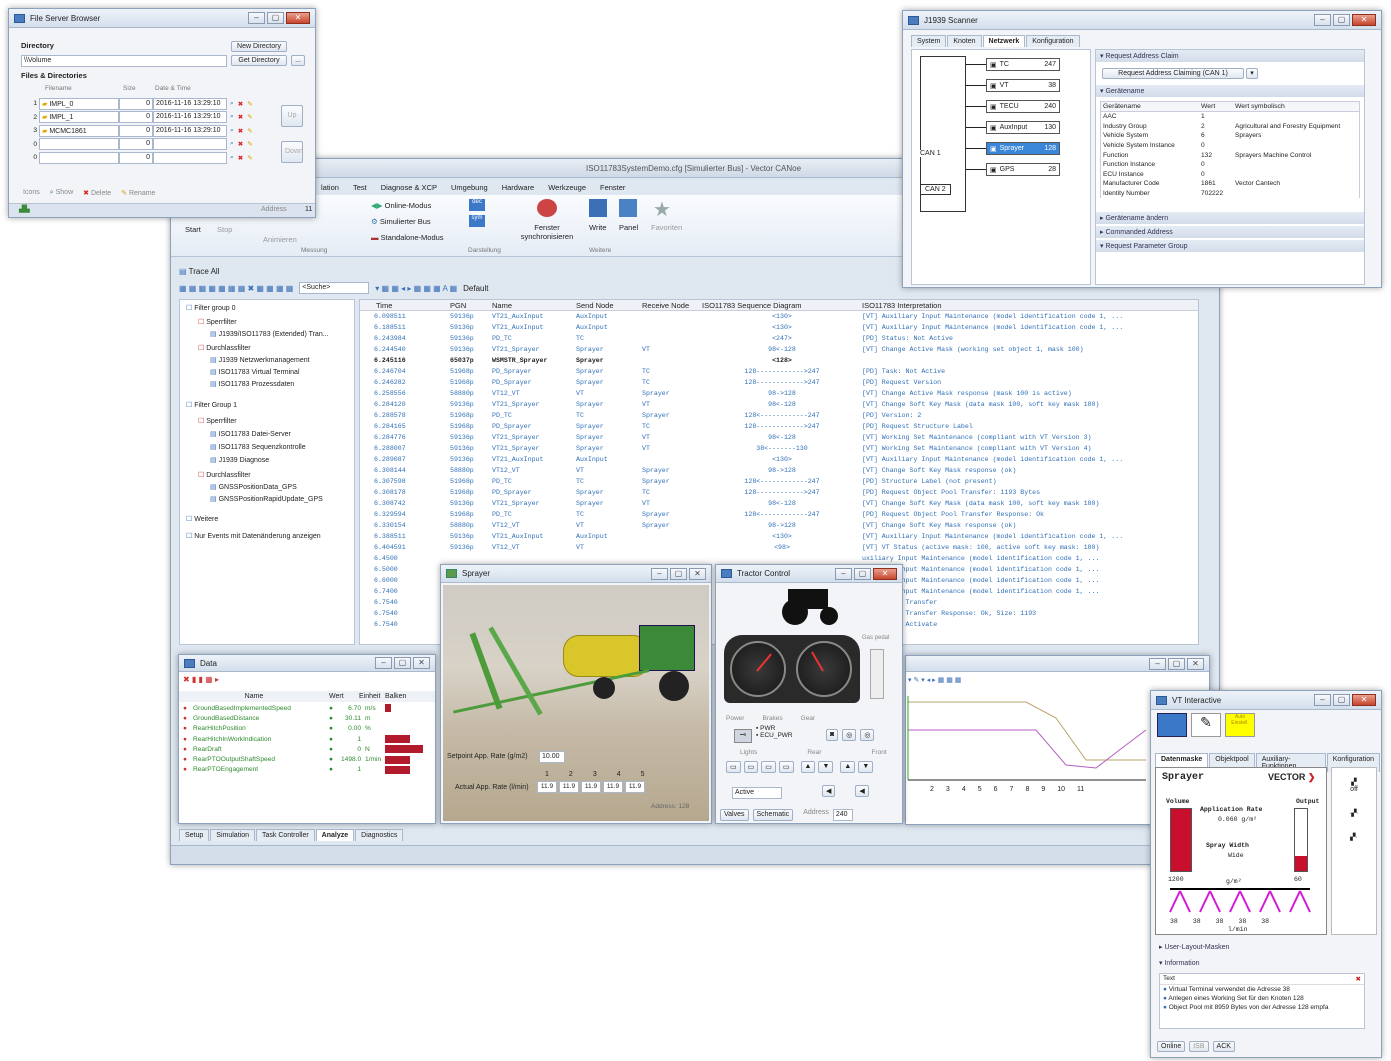  Describe the element at coordinates (266, 308) in the screenshot. I see `filter-group-header: ☐ Filter group 0` at that location.